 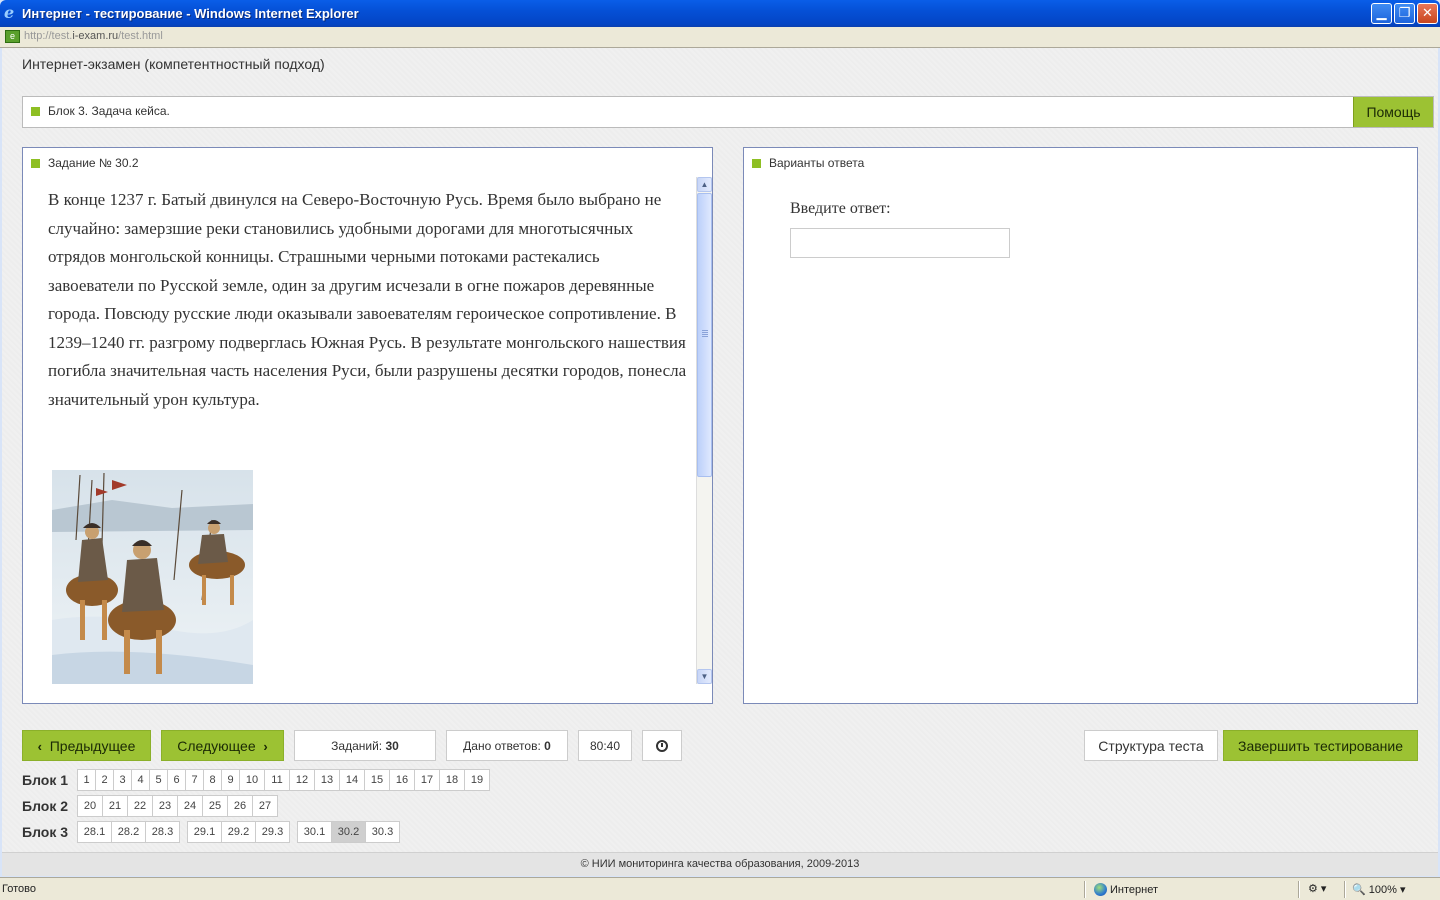 I want to click on help-button: Помощь, so click(x=1393, y=112).